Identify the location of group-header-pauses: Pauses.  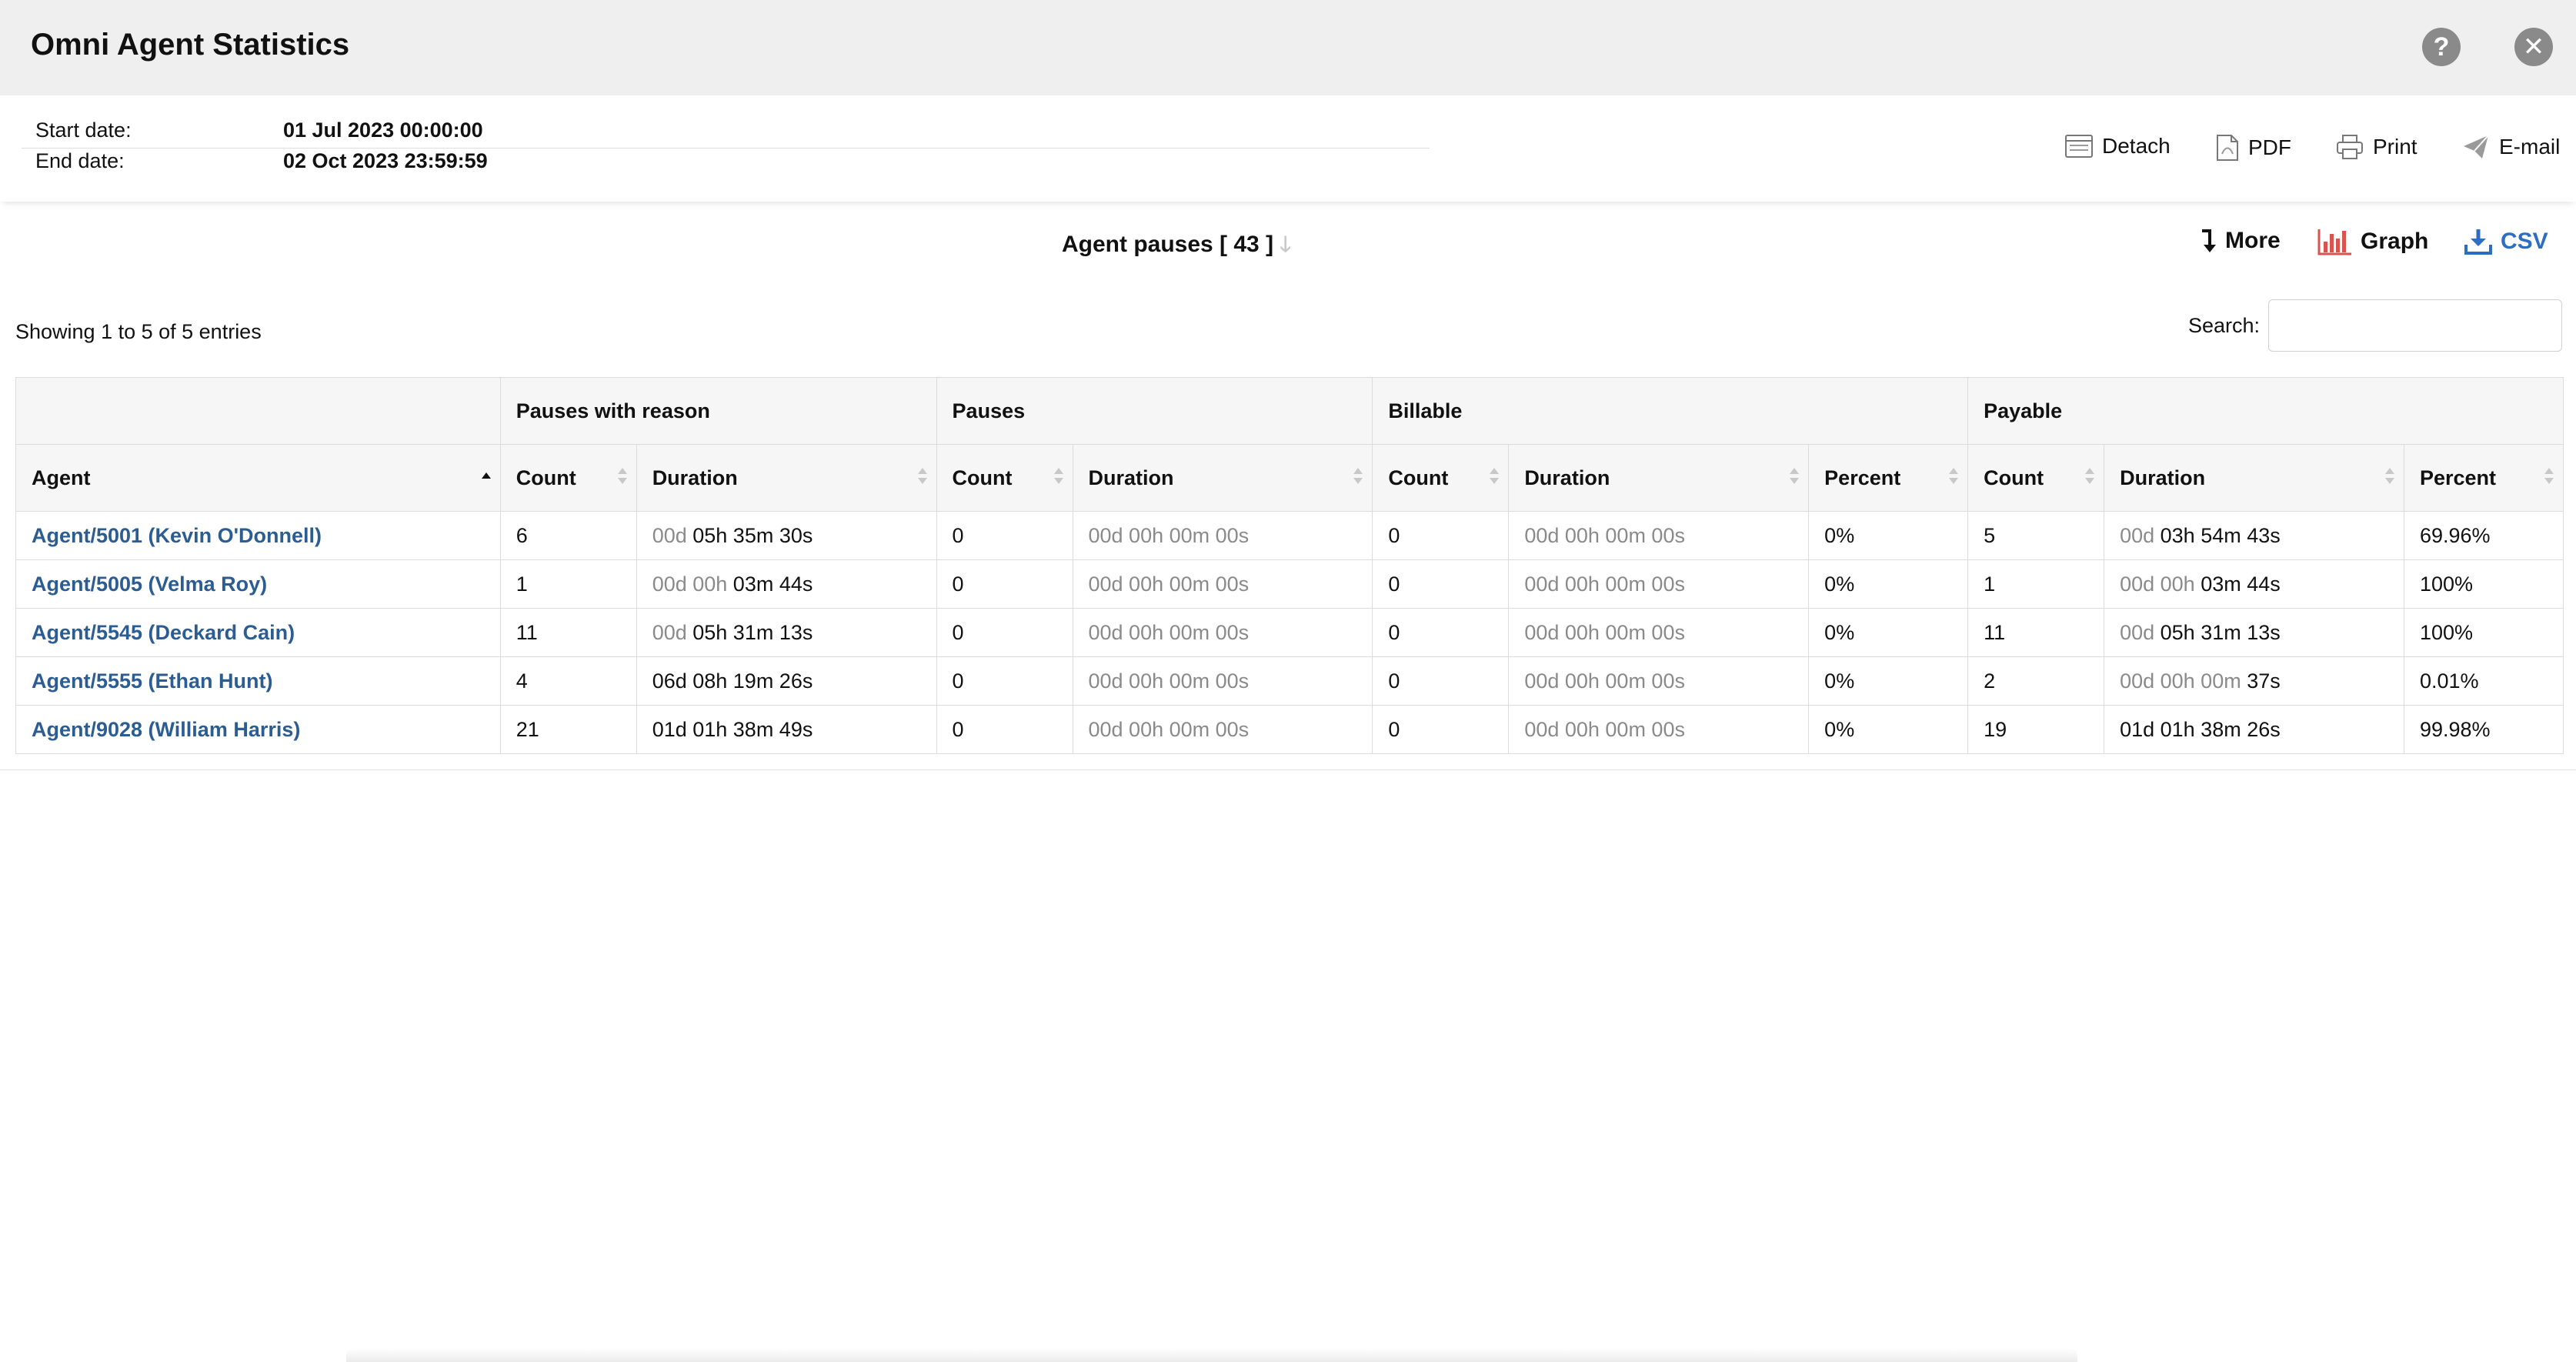
(1154, 411).